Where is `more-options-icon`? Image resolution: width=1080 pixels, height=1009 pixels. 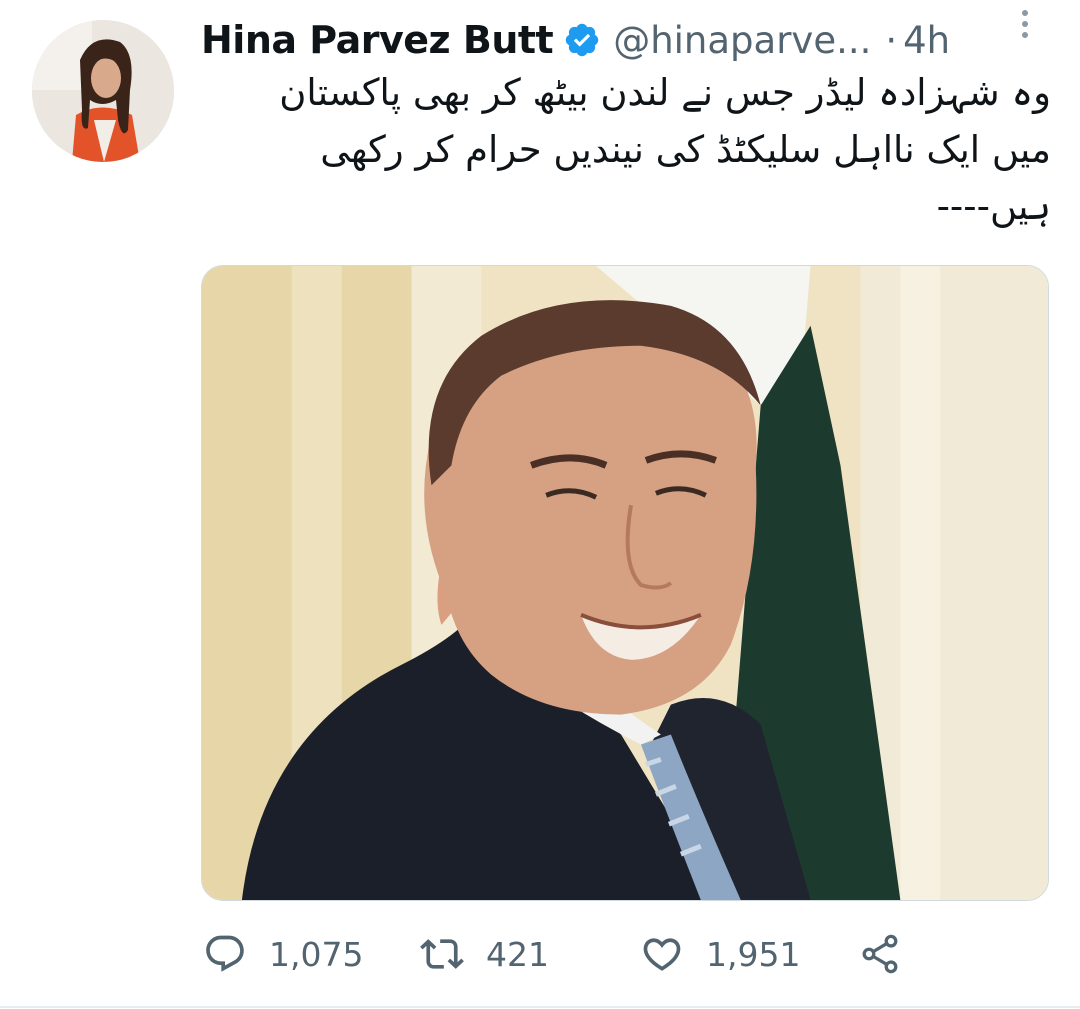
more-options-icon is located at coordinates (1025, 27).